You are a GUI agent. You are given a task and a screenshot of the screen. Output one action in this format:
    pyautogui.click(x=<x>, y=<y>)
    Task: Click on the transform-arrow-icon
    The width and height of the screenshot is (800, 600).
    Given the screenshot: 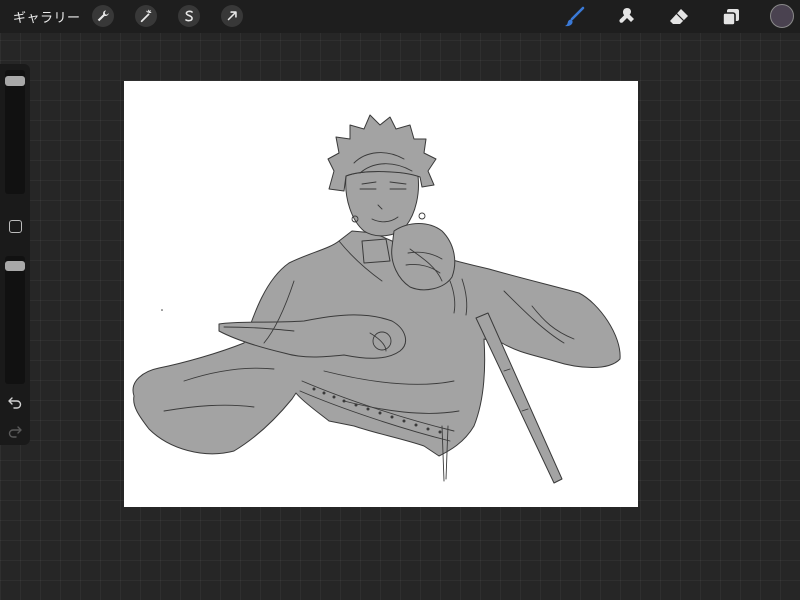 What is the action you would take?
    pyautogui.click(x=232, y=16)
    